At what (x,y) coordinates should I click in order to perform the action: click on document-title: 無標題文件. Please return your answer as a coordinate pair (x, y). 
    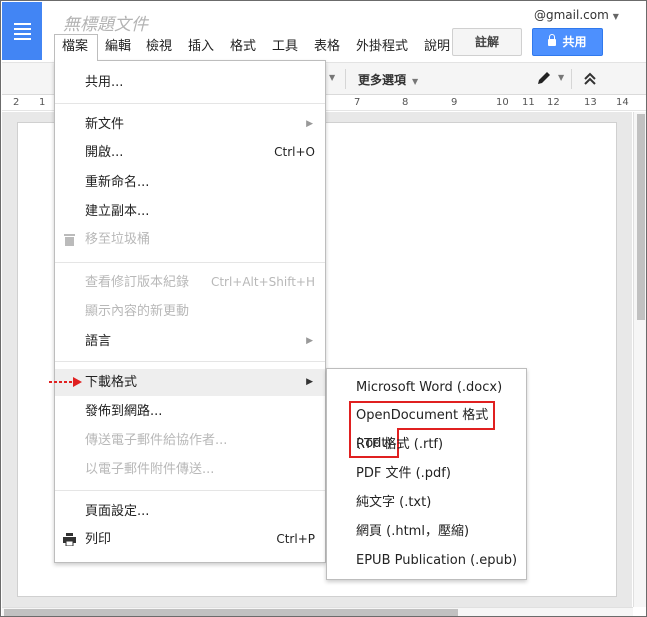
    Looking at the image, I should click on (105, 22).